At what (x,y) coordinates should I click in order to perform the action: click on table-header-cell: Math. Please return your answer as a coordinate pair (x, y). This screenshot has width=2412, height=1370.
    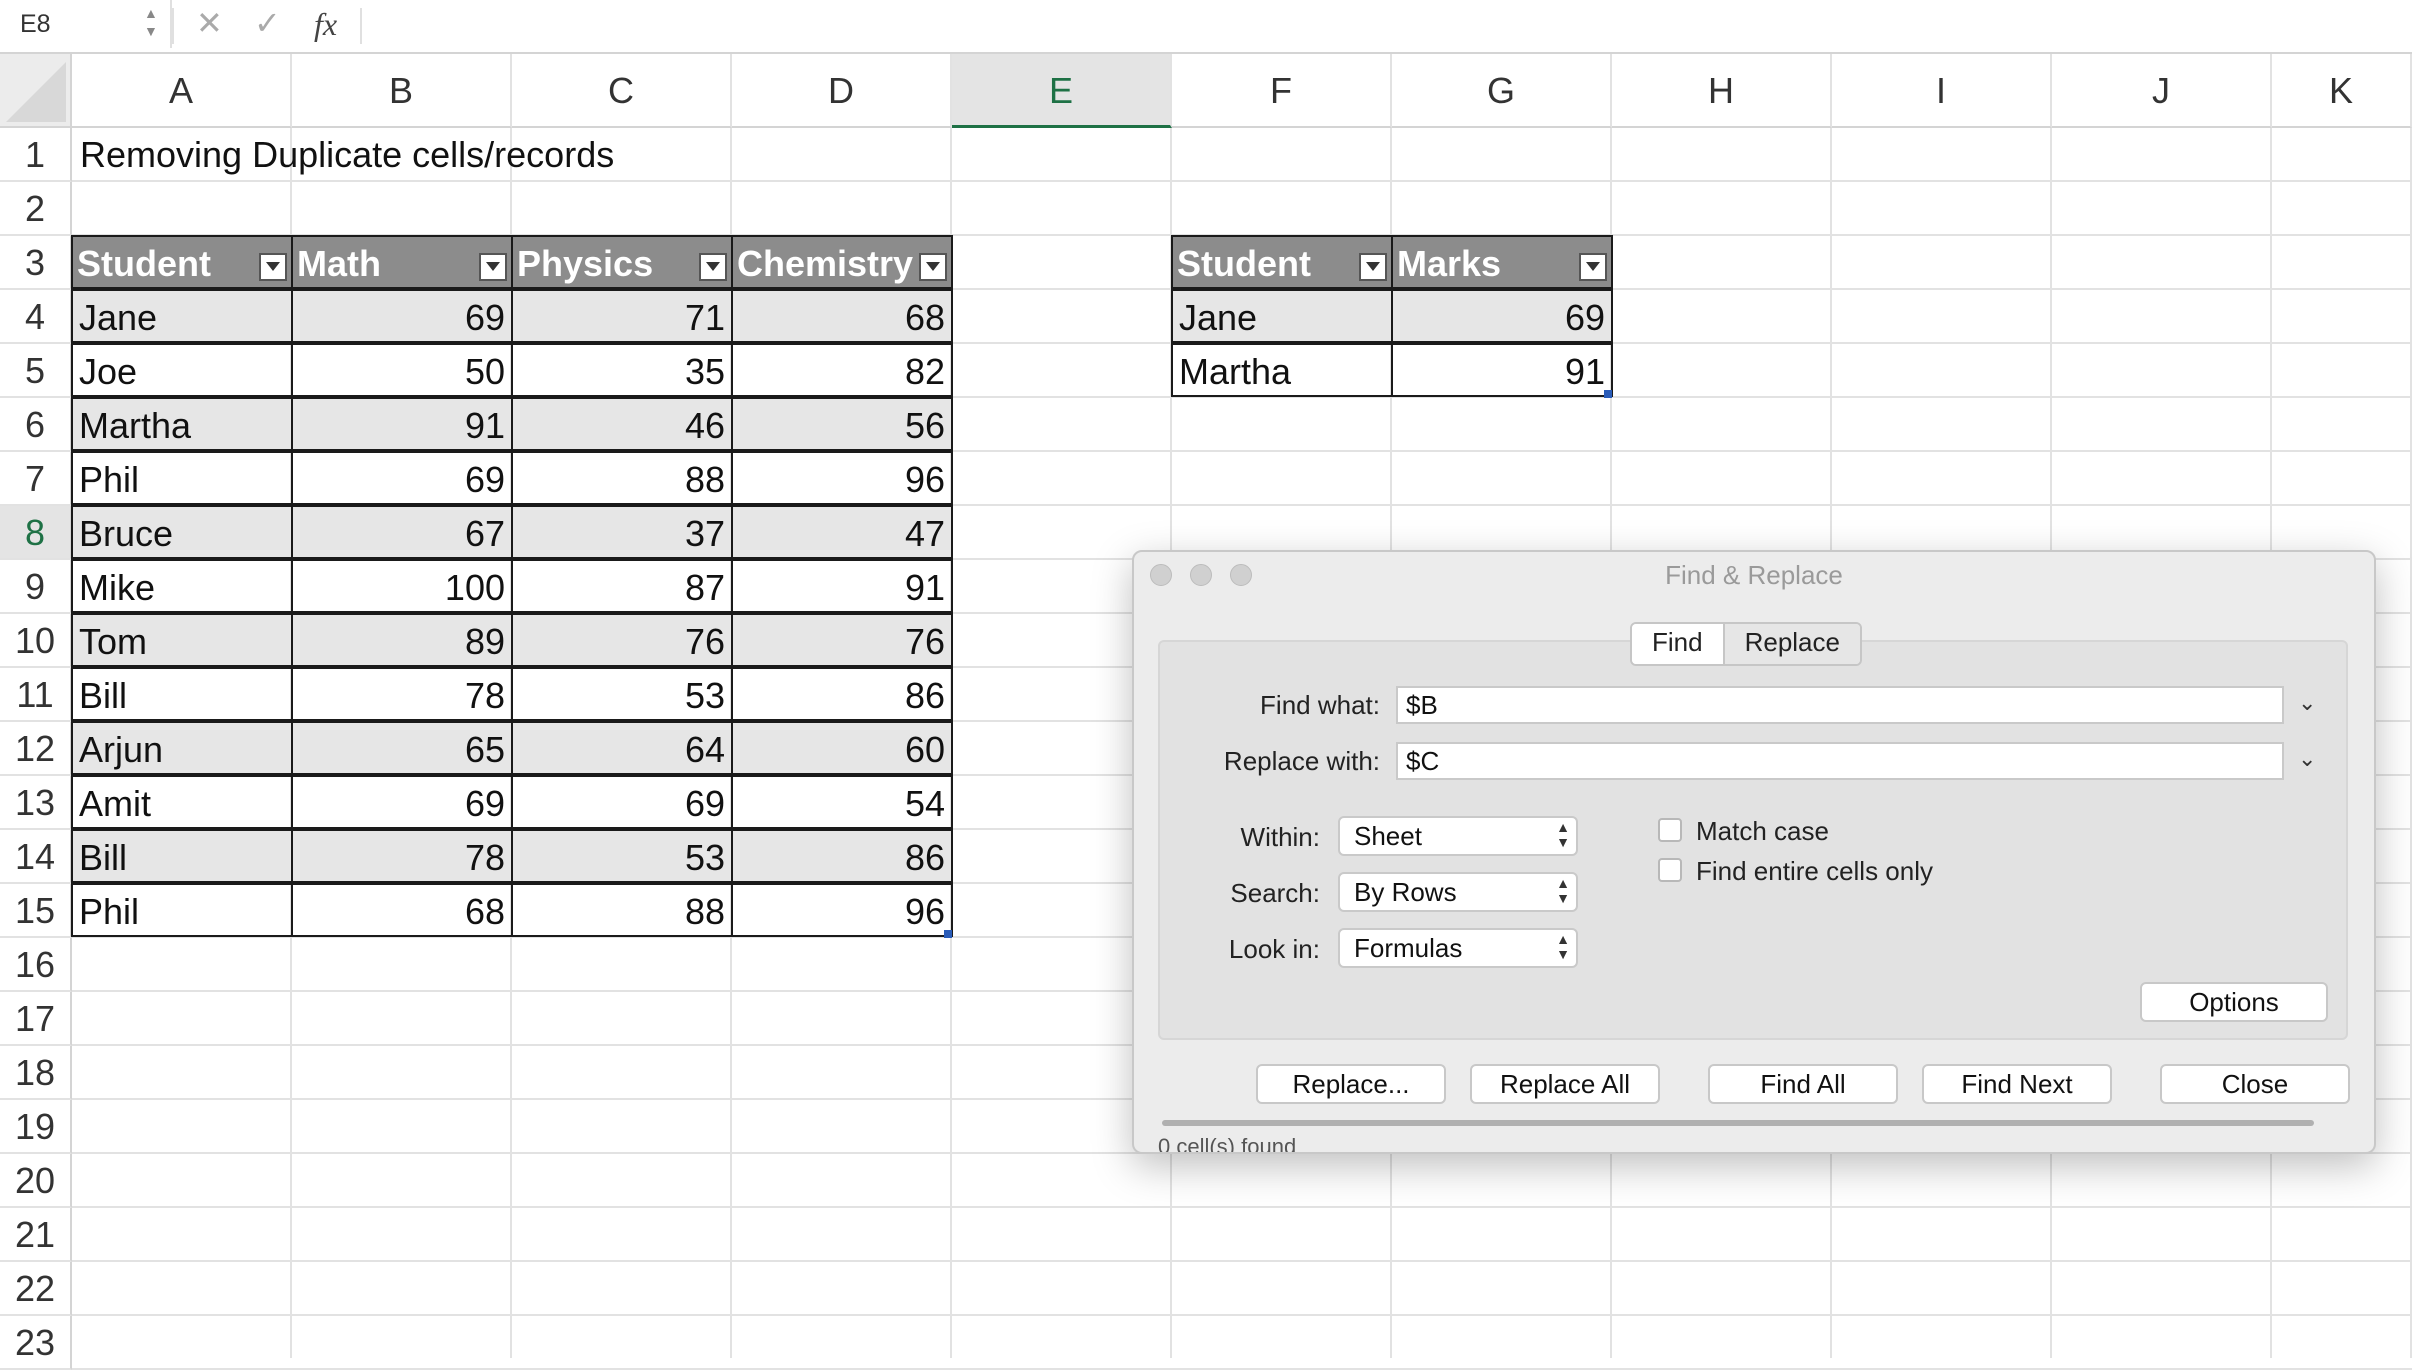
    Looking at the image, I should click on (402, 262).